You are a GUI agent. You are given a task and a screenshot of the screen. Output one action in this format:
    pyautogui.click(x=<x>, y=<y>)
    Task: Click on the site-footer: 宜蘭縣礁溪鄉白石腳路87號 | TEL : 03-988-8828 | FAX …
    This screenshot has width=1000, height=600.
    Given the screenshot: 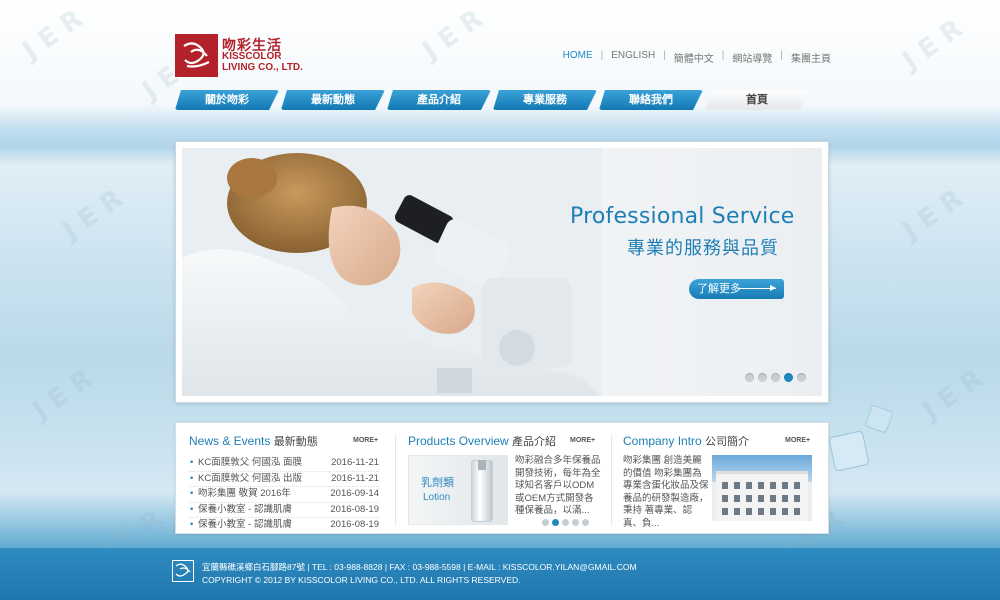 What is the action you would take?
    pyautogui.click(x=500, y=574)
    